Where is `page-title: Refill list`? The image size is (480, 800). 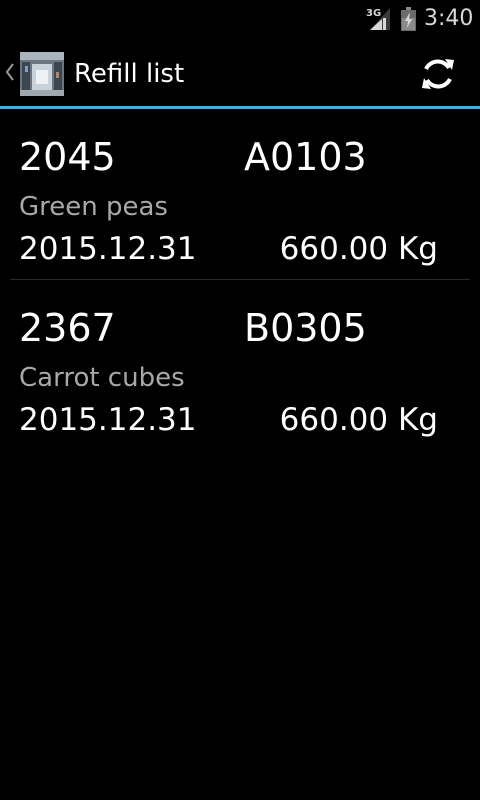 page-title: Refill list is located at coordinates (129, 74).